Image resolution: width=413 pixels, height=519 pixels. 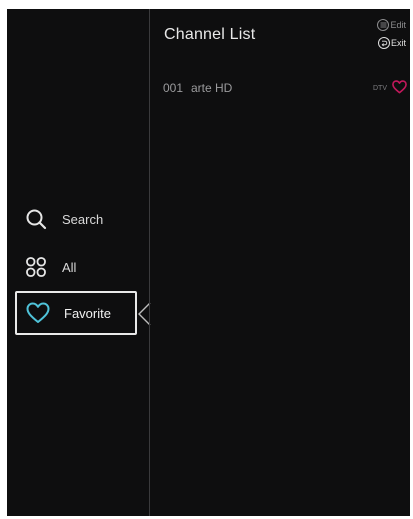 I want to click on favorite-heart-icon, so click(x=399, y=87).